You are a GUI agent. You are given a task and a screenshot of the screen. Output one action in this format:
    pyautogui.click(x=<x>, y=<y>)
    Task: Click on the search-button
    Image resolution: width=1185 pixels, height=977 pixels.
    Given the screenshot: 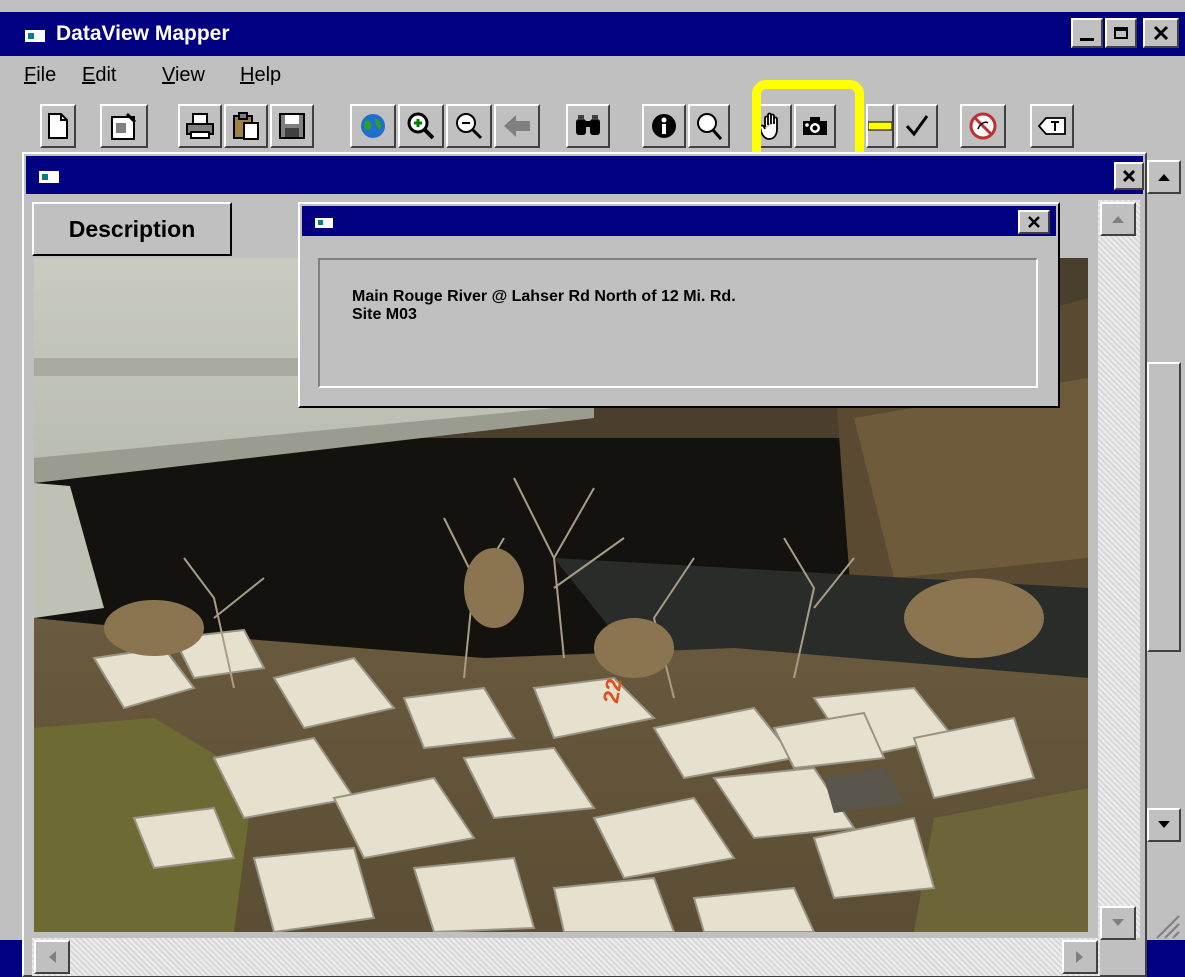 What is the action you would take?
    pyautogui.click(x=709, y=126)
    